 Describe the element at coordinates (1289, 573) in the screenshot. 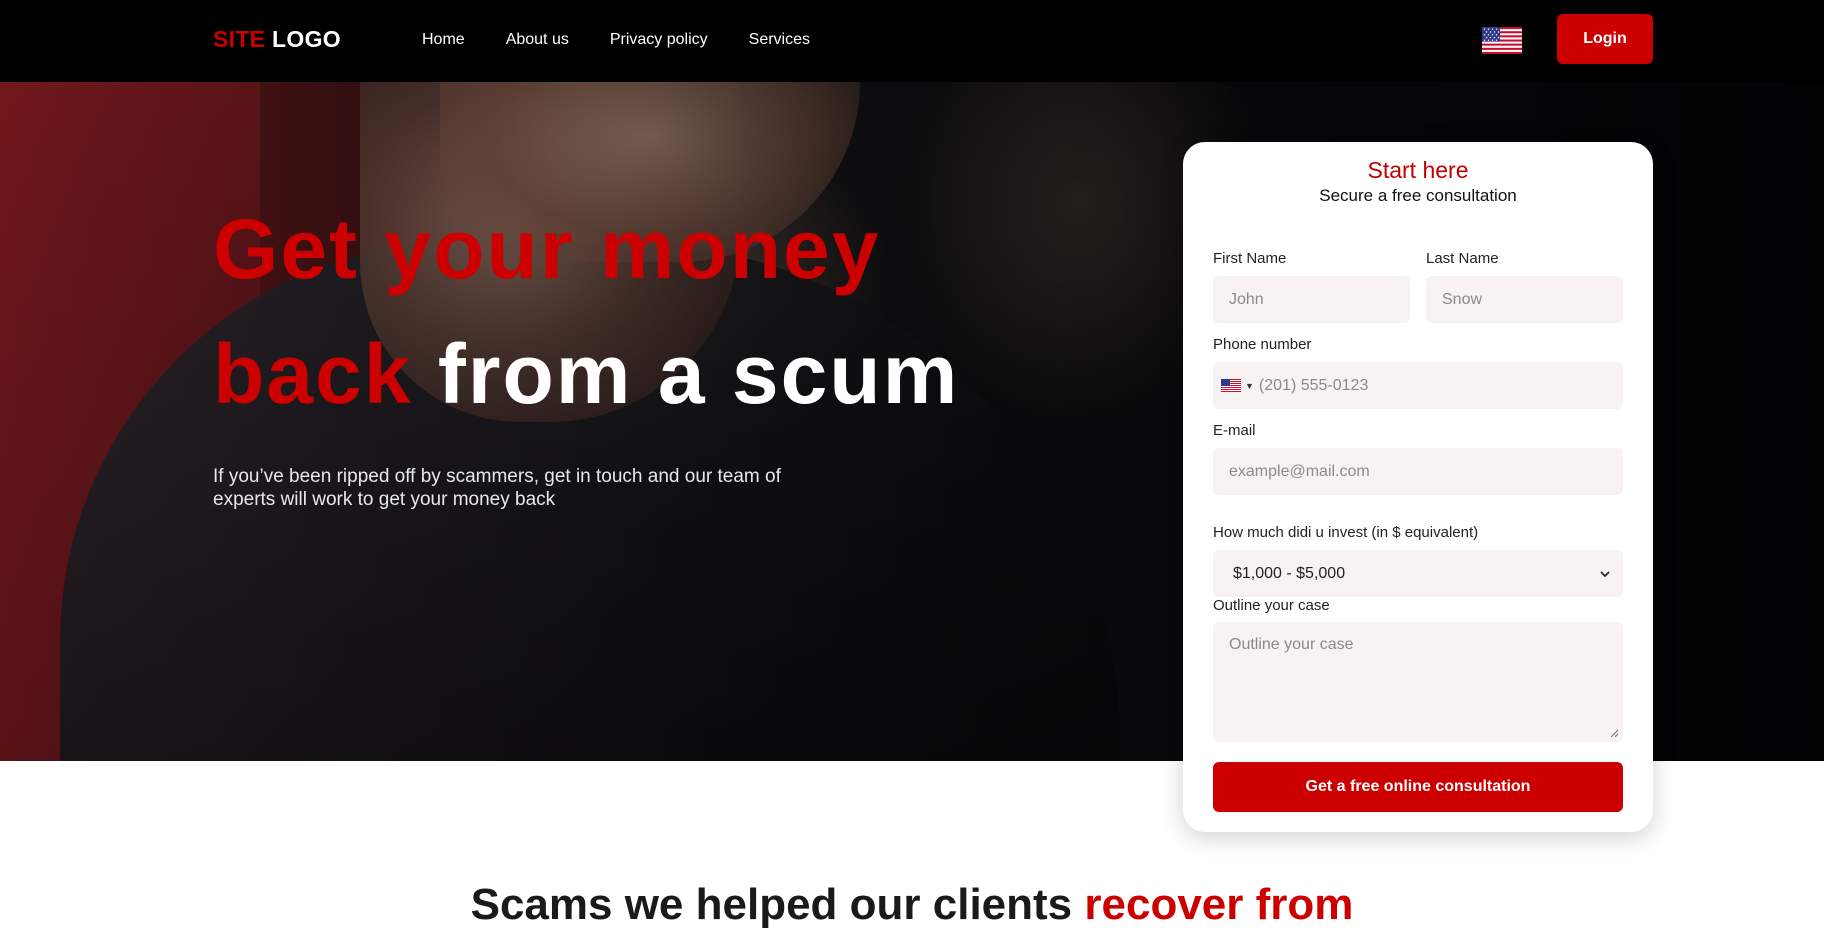

I see `invest-selected-value: $1,000 - $5,000` at that location.